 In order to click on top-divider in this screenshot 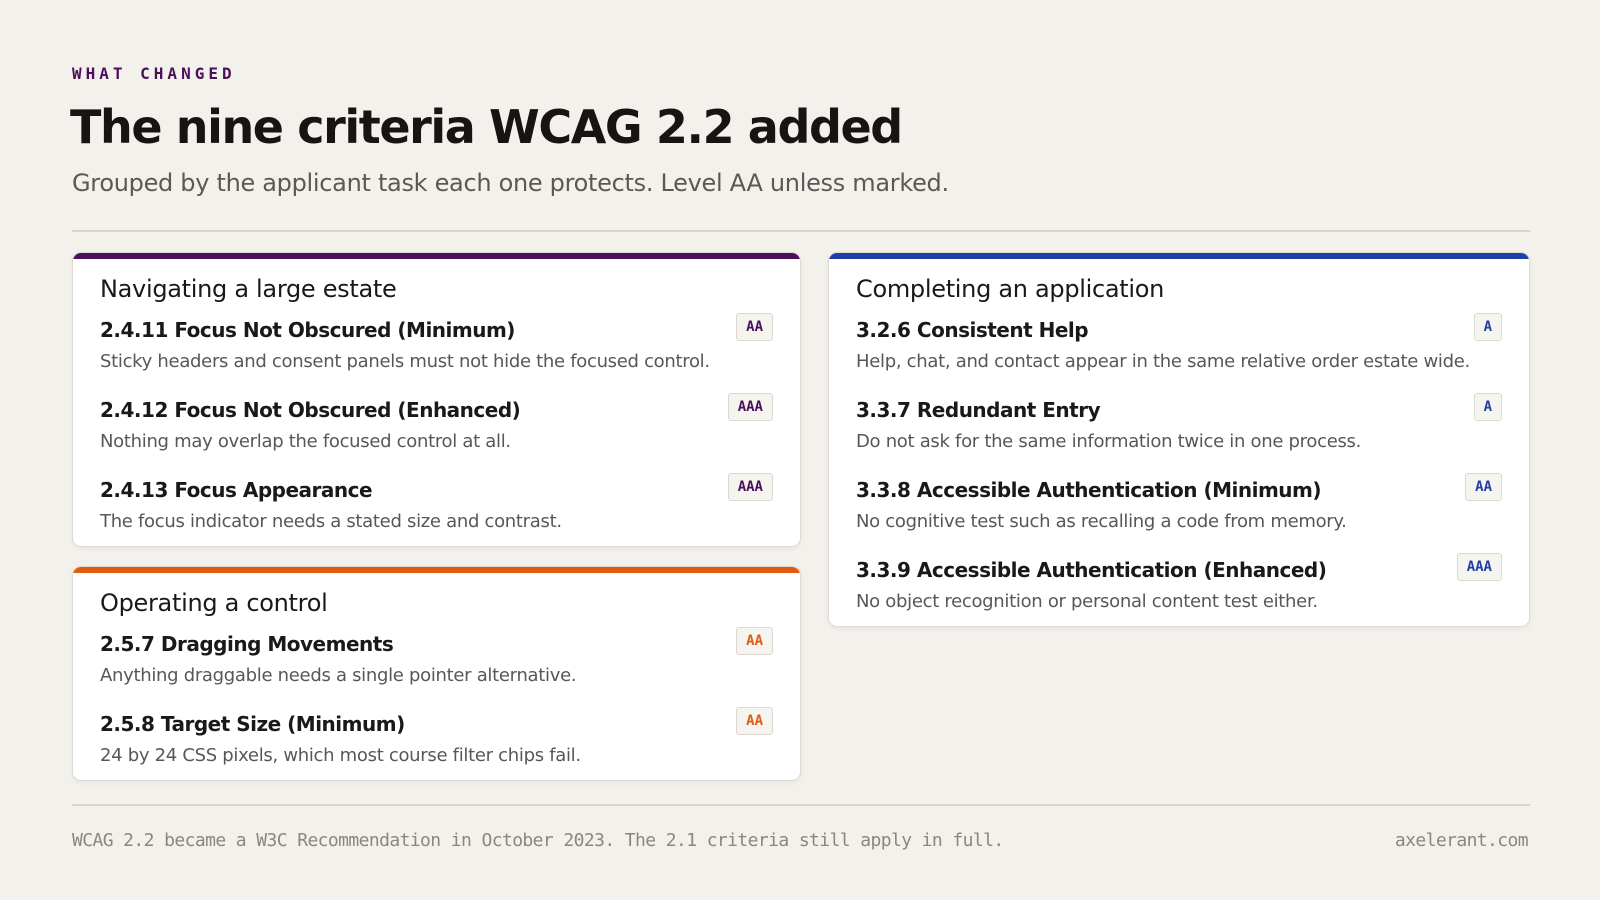, I will do `click(801, 231)`.